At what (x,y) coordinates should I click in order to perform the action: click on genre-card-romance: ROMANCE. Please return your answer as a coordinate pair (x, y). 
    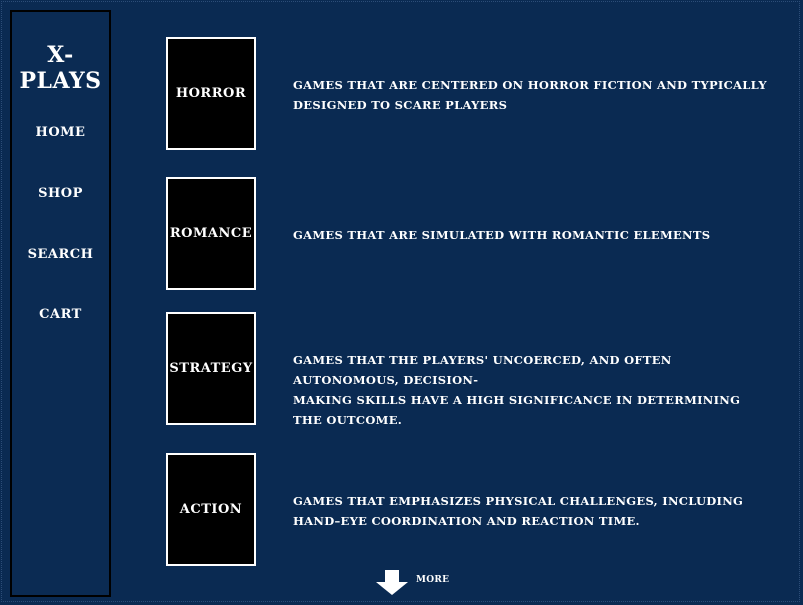
    Looking at the image, I should click on (211, 233).